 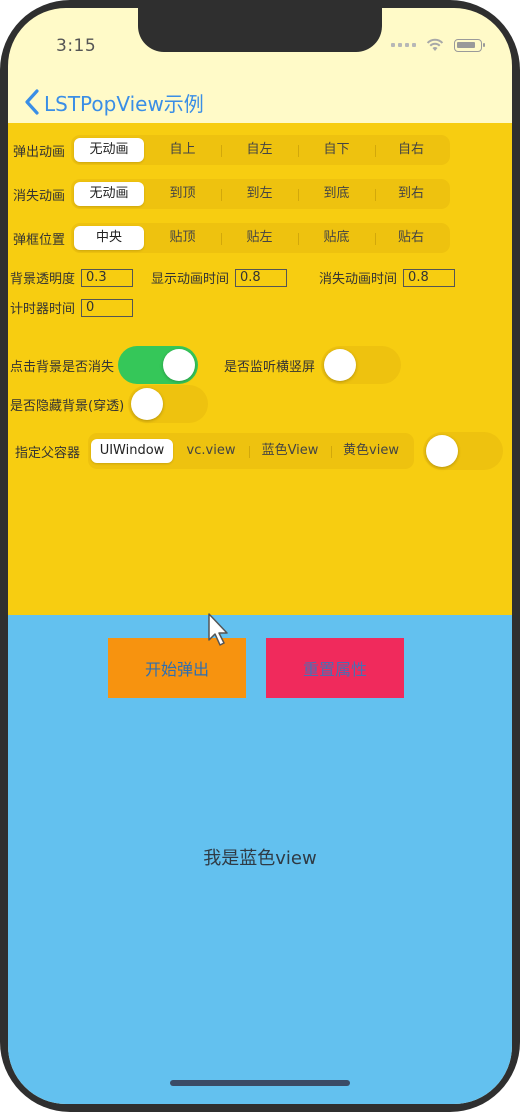 I want to click on parent-container-row: 指定父容器 UIWindow vc.view 蓝色View 黄色view, so click(x=256, y=451).